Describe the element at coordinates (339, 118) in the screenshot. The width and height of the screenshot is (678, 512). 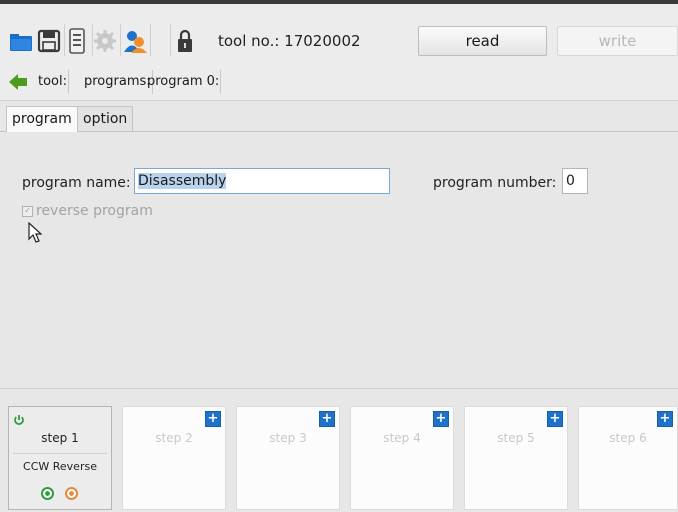
I see `tab-bar: program option` at that location.